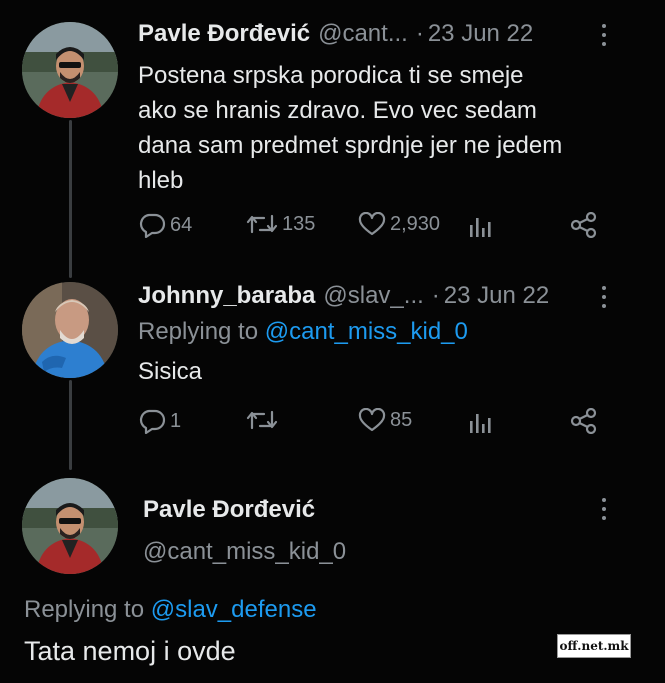 The image size is (665, 683). Describe the element at coordinates (280, 224) in the screenshot. I see `retweet-button: 135` at that location.